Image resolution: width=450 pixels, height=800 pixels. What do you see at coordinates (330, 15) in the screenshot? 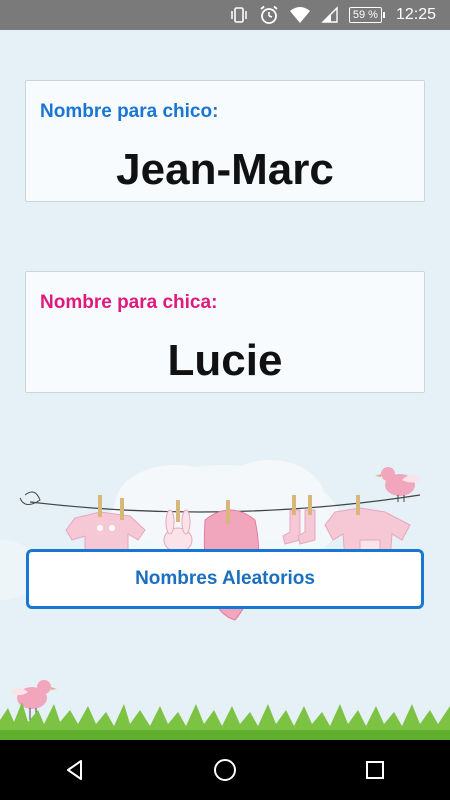
I see `signal-icon` at bounding box center [330, 15].